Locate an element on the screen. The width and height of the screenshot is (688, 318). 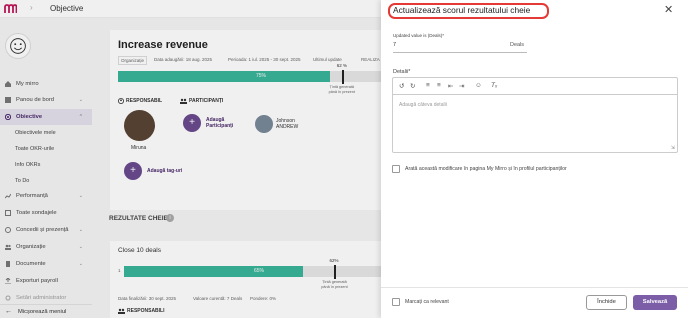
redo-icon: ↻ is located at coordinates (412, 86).